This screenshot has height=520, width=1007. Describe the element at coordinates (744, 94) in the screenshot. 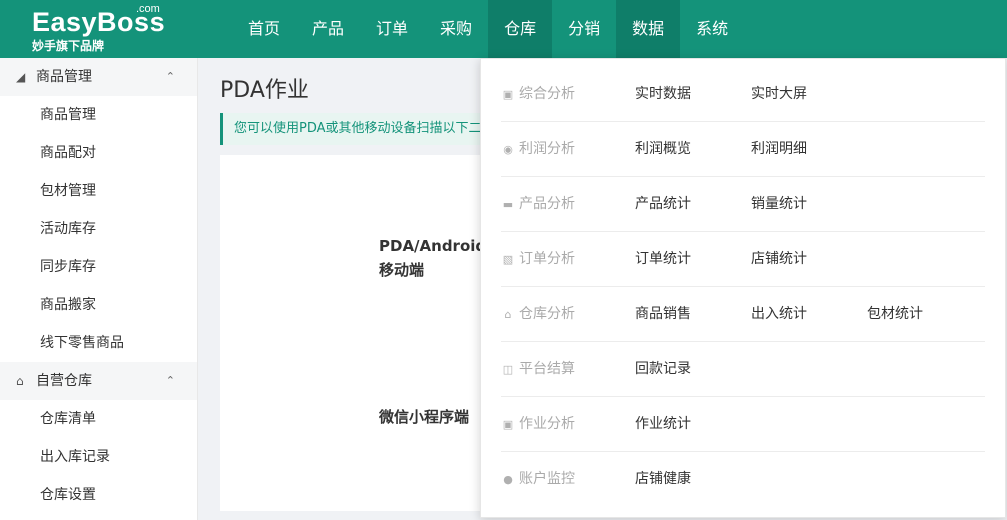

I see `dropdown-row-overall: ▣ 综合分析 实时数据 实时大屏` at that location.